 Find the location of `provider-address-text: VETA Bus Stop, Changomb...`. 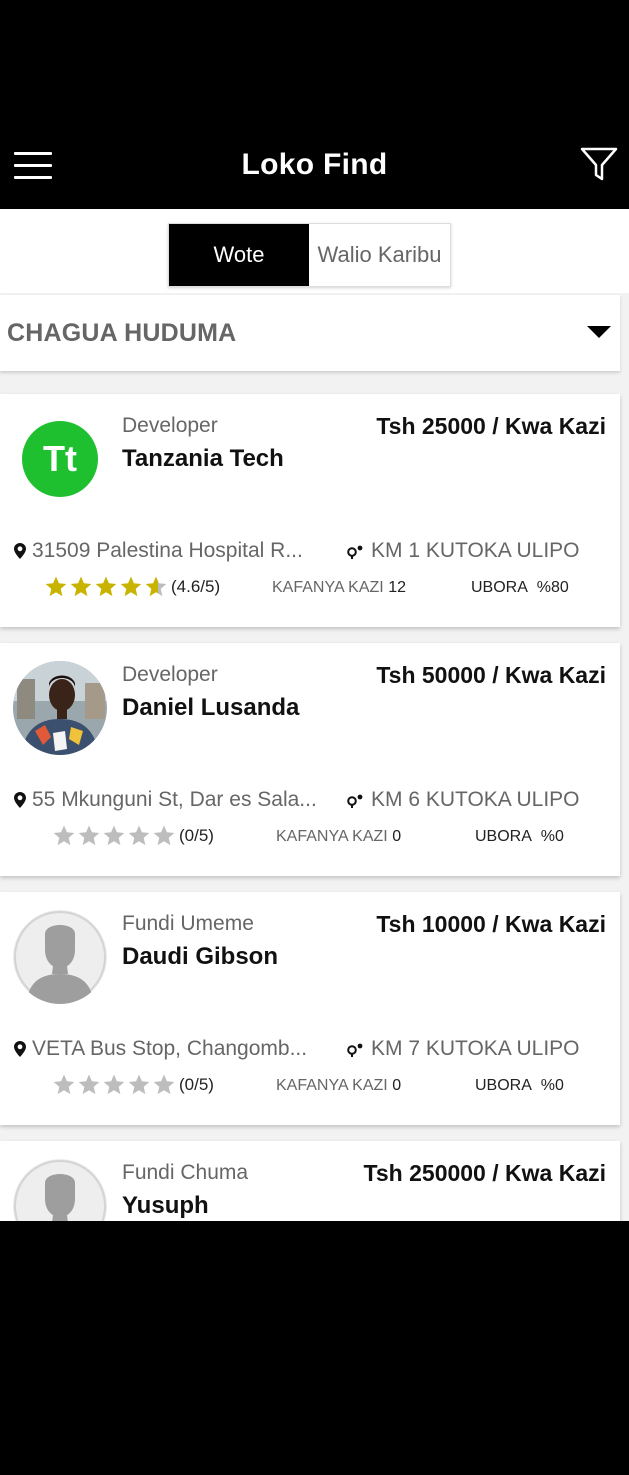

provider-address-text: VETA Bus Stop, Changomb... is located at coordinates (170, 1048).